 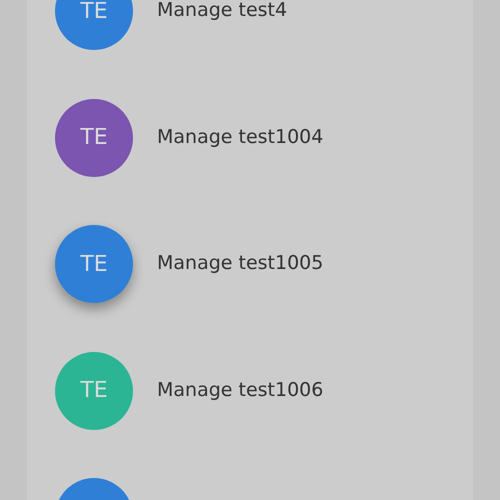 I want to click on item-label: Manage test1004, so click(x=240, y=137).